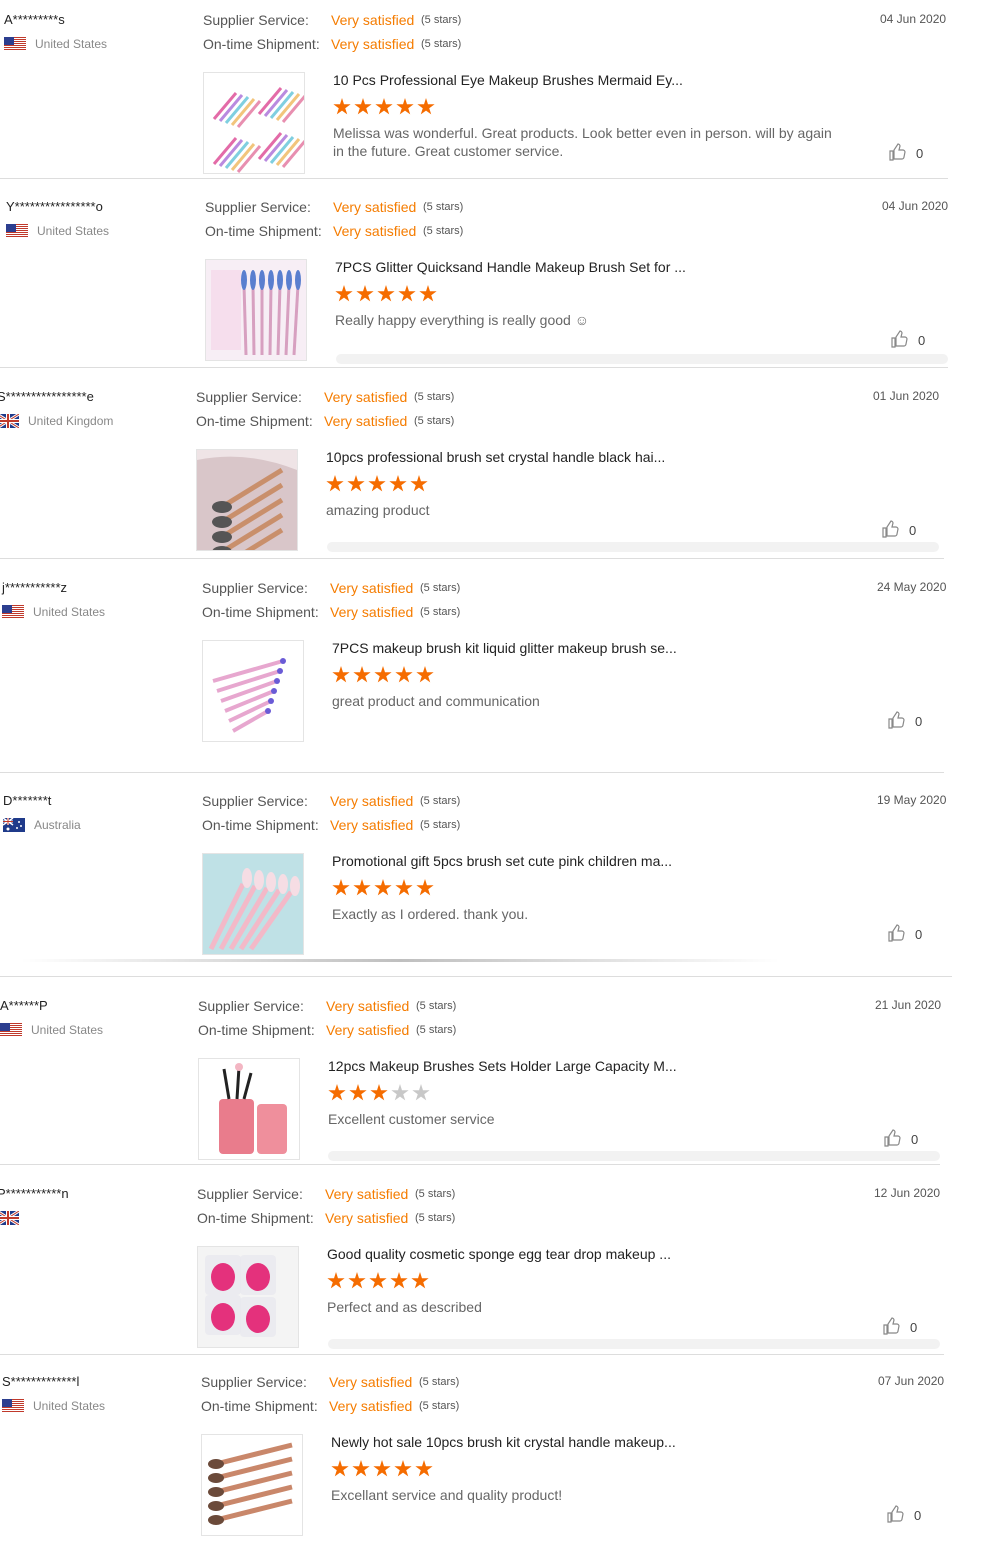  What do you see at coordinates (906, 396) in the screenshot?
I see `review-date: 01 Jun 2020` at bounding box center [906, 396].